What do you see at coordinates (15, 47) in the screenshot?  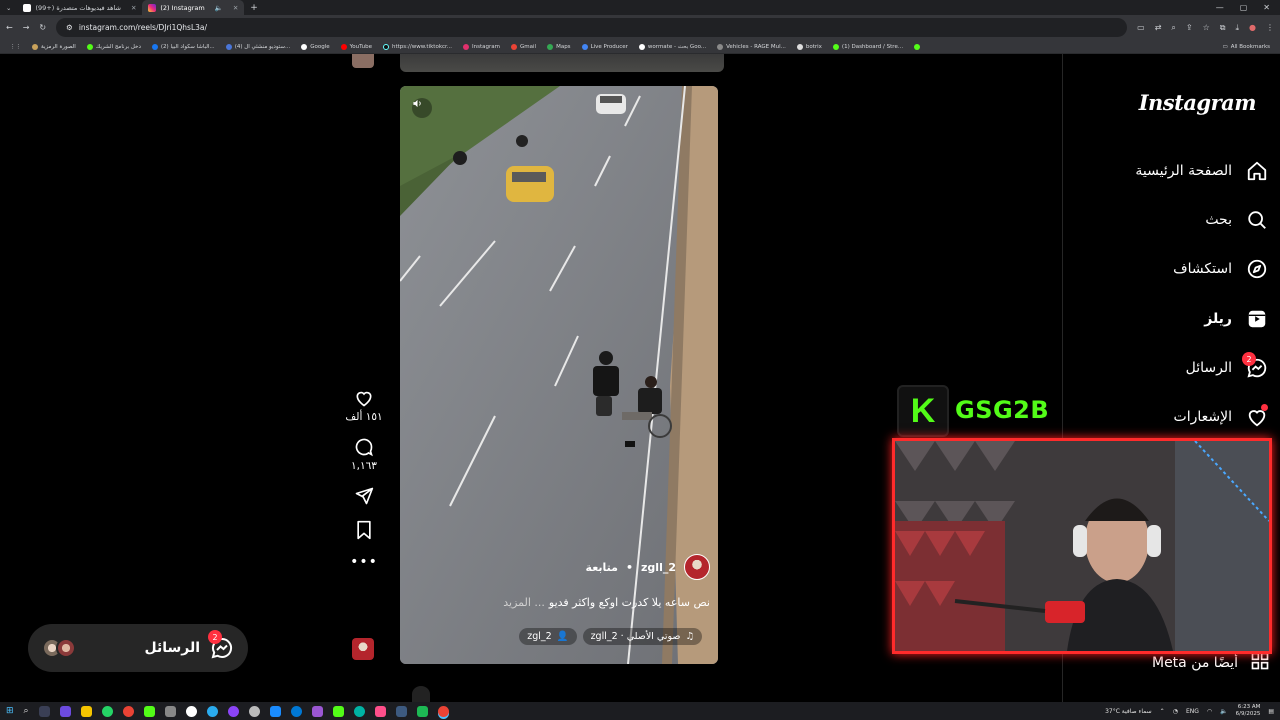 I see `apps-icon: ⋮⋮` at bounding box center [15, 47].